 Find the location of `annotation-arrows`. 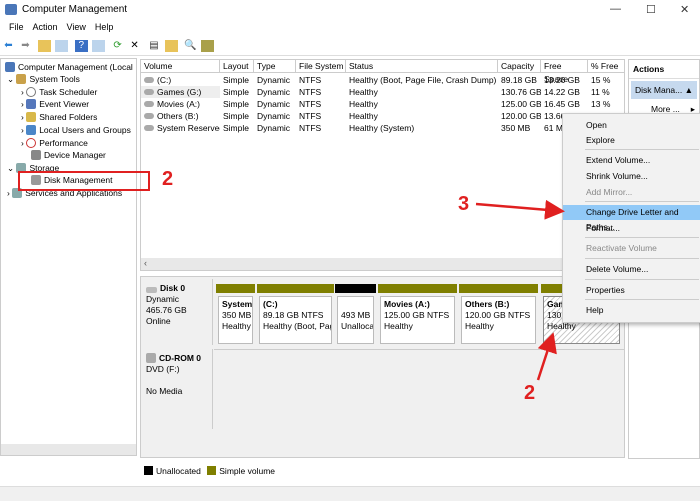

annotation-arrows is located at coordinates (520, 290).